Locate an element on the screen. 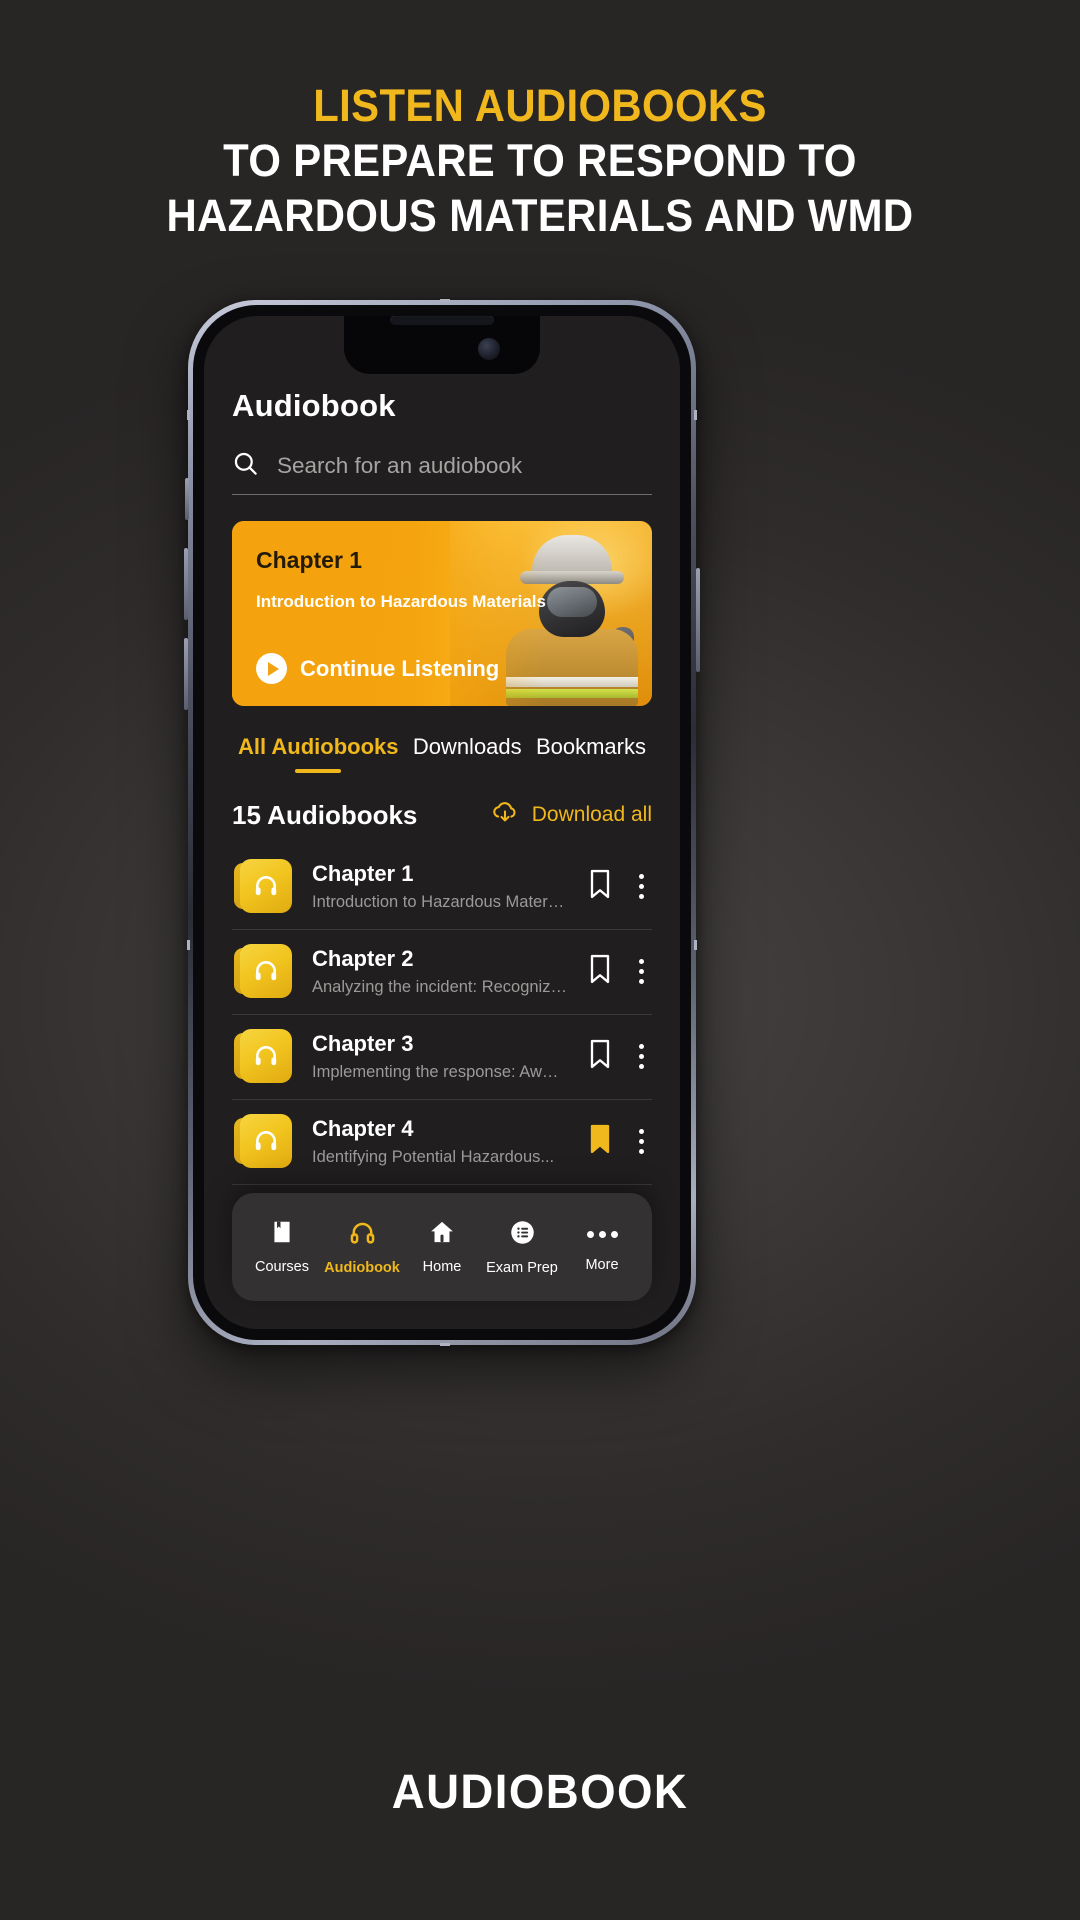  row-title: Chapter 4 is located at coordinates (363, 1128).